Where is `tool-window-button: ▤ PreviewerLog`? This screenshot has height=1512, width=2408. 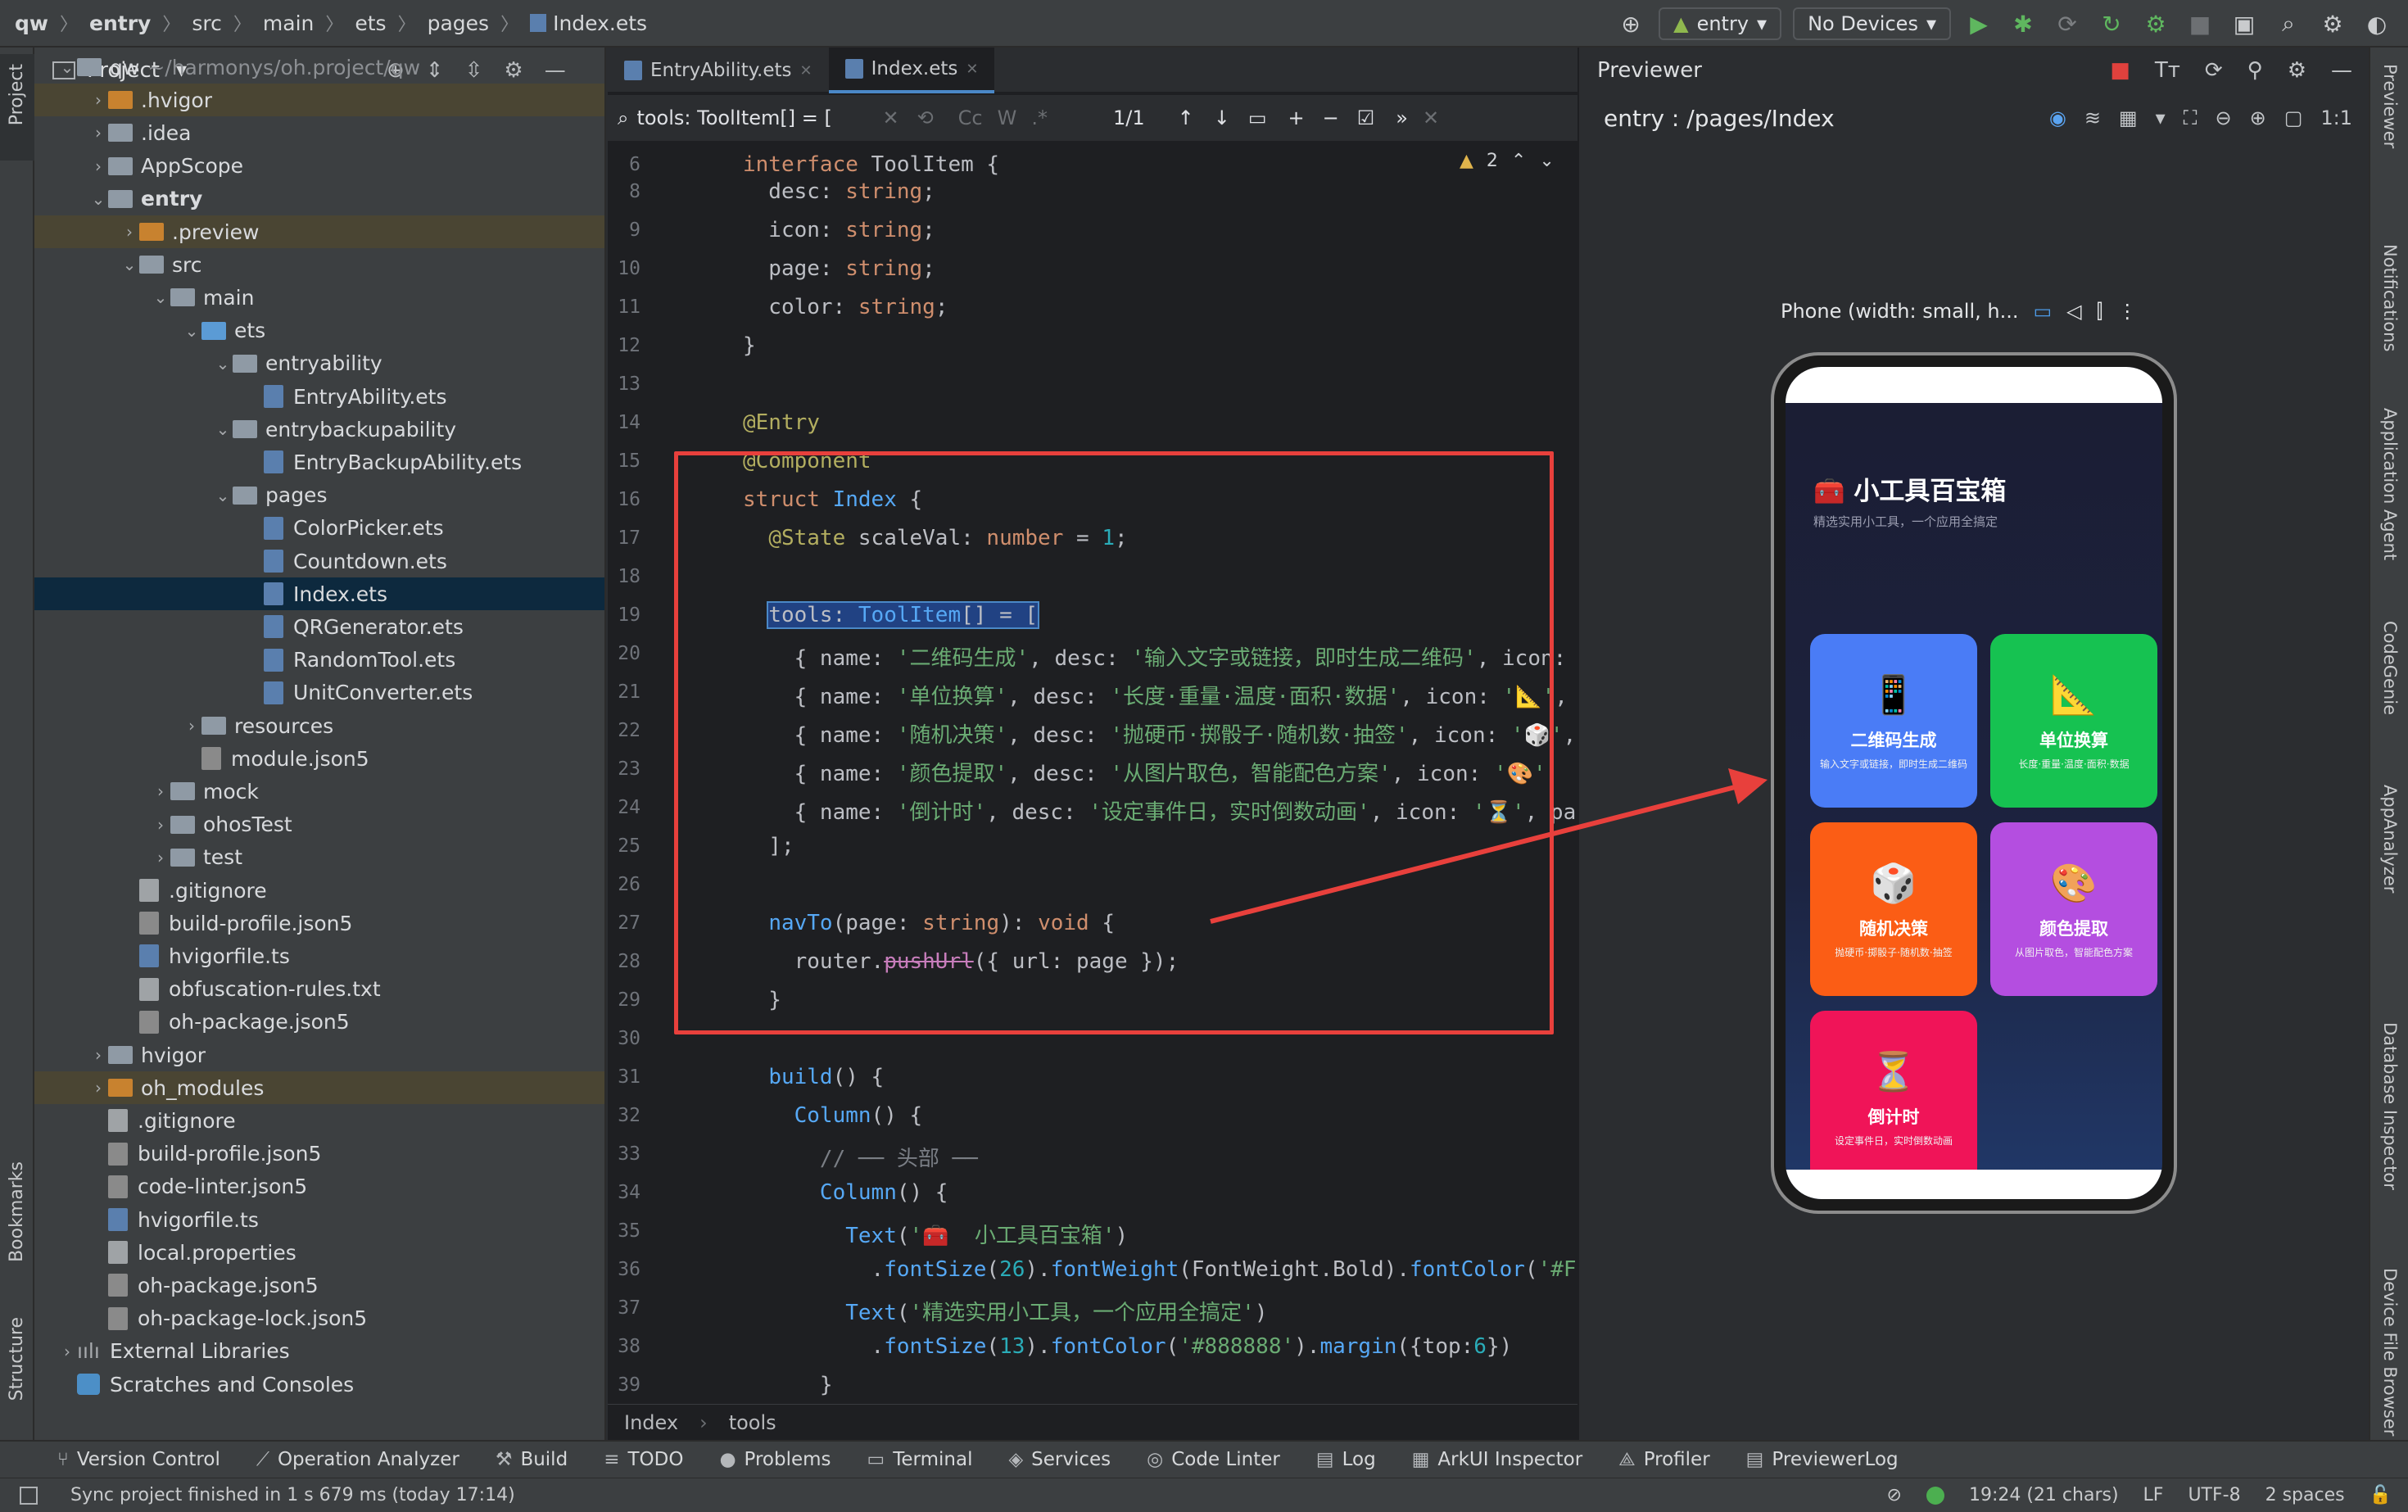
tool-window-button: ▤ PreviewerLog is located at coordinates (1822, 1459).